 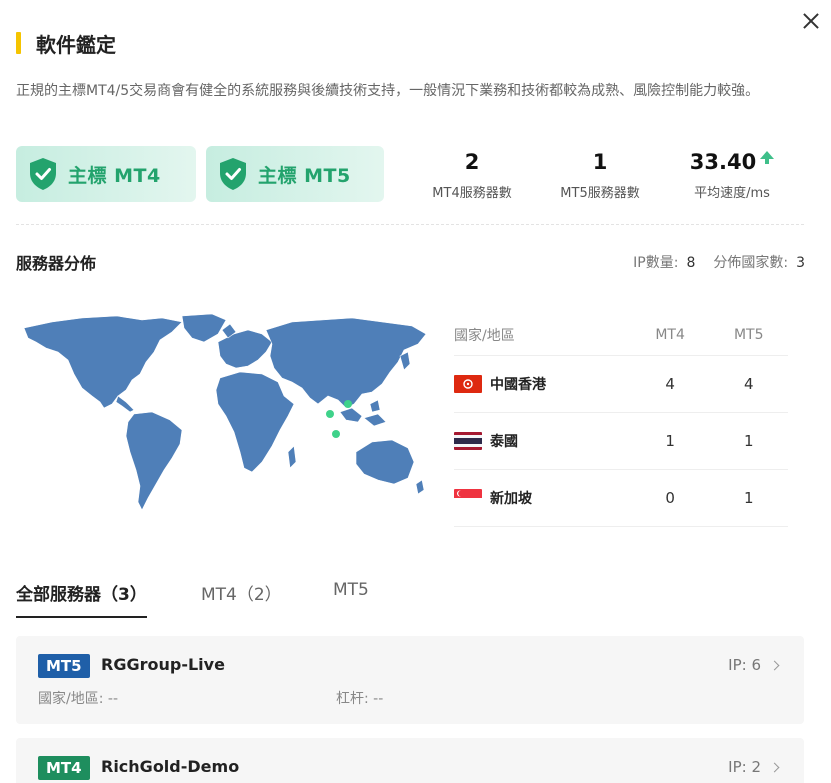 I want to click on ip-count-value: 8, so click(x=691, y=263).